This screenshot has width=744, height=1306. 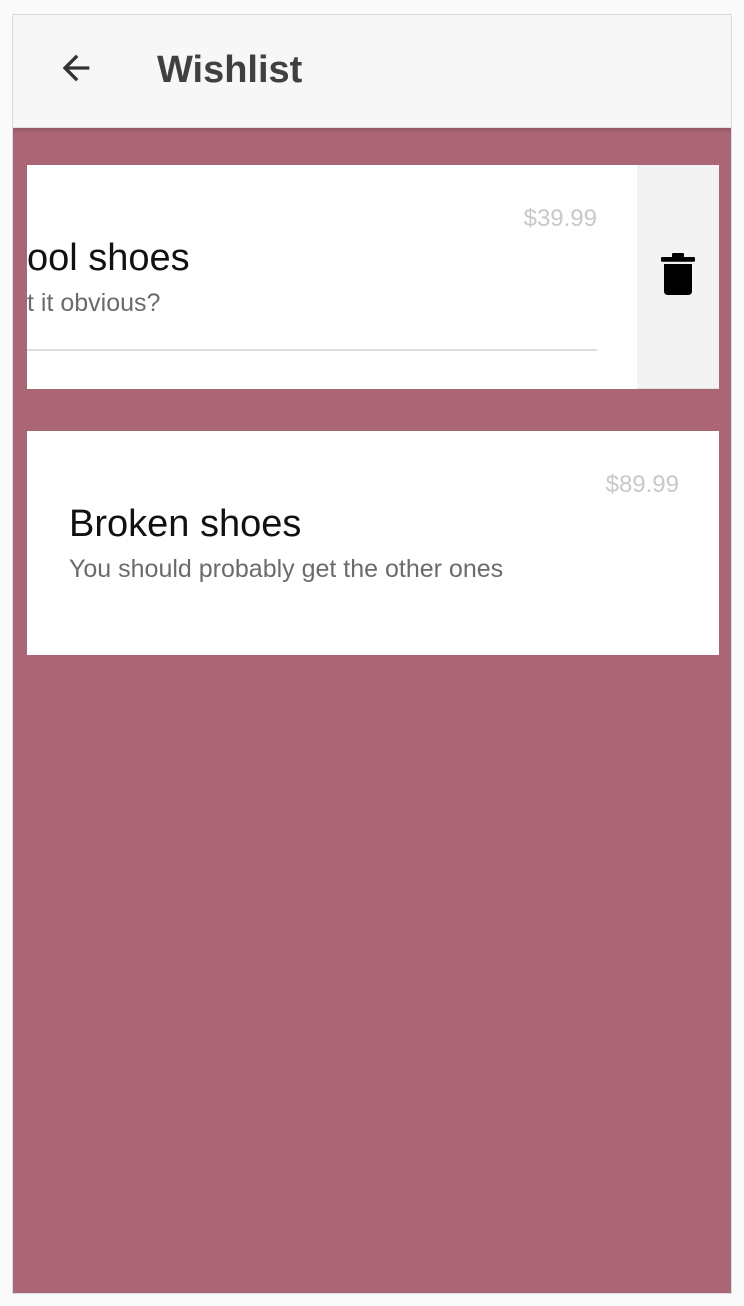 I want to click on delete-button, so click(x=678, y=277).